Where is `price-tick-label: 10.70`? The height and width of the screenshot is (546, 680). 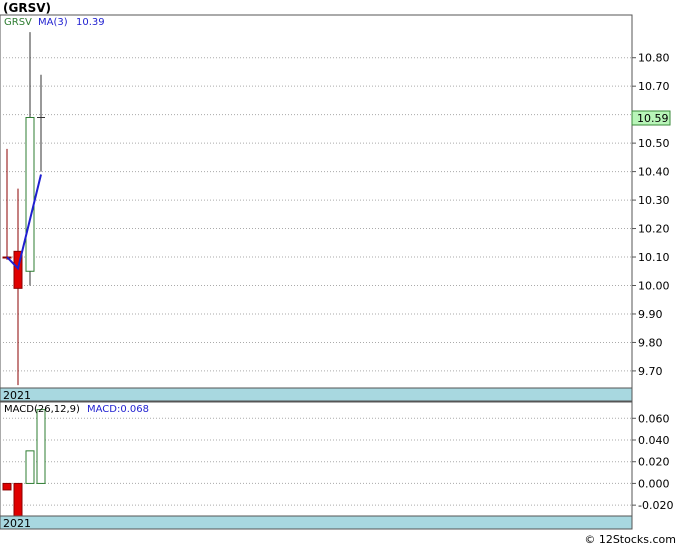
price-tick-label: 10.70 is located at coordinates (654, 86).